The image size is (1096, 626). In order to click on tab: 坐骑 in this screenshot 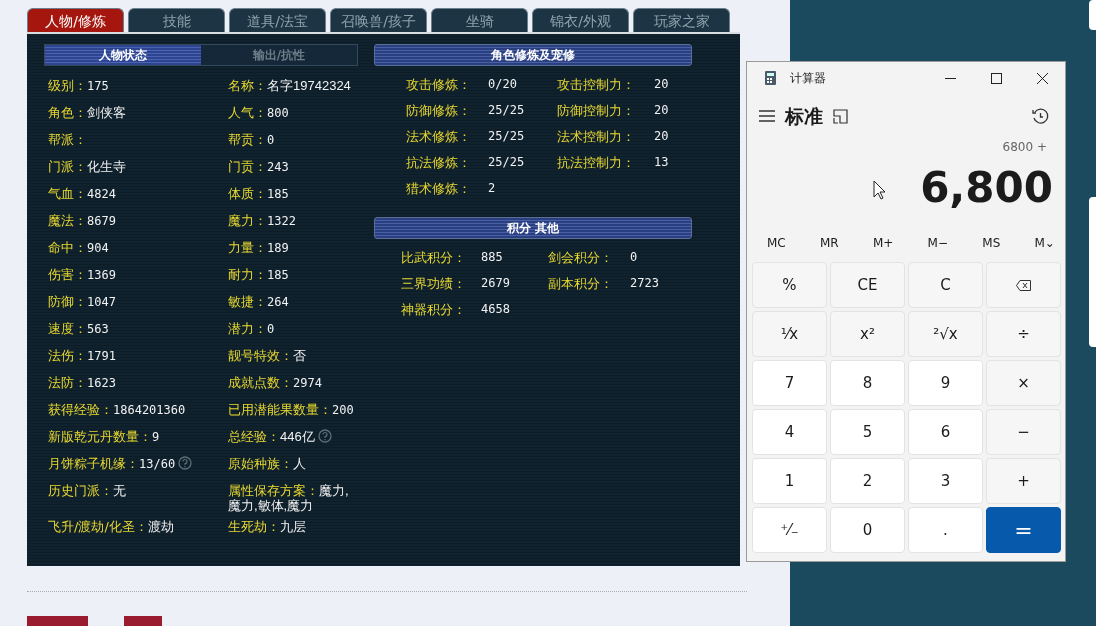, I will do `click(479, 20)`.